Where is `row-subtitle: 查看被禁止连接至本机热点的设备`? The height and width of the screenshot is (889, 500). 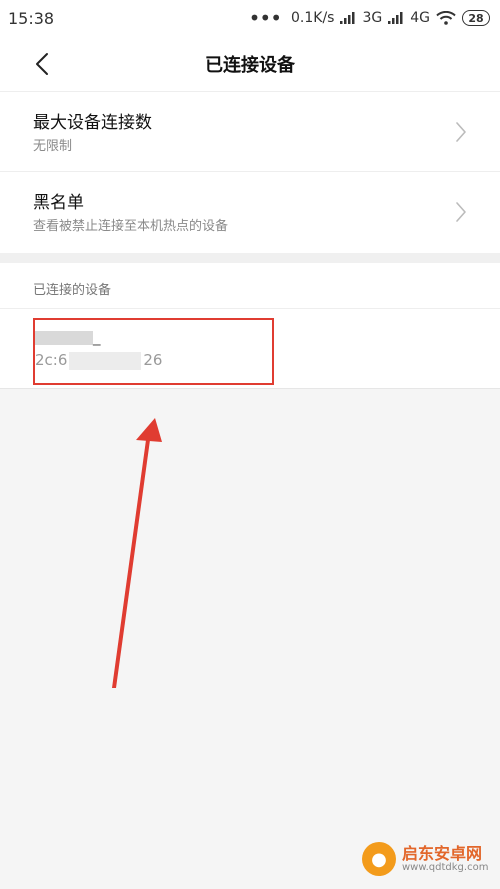 row-subtitle: 查看被禁止连接至本机热点的设备 is located at coordinates (131, 226).